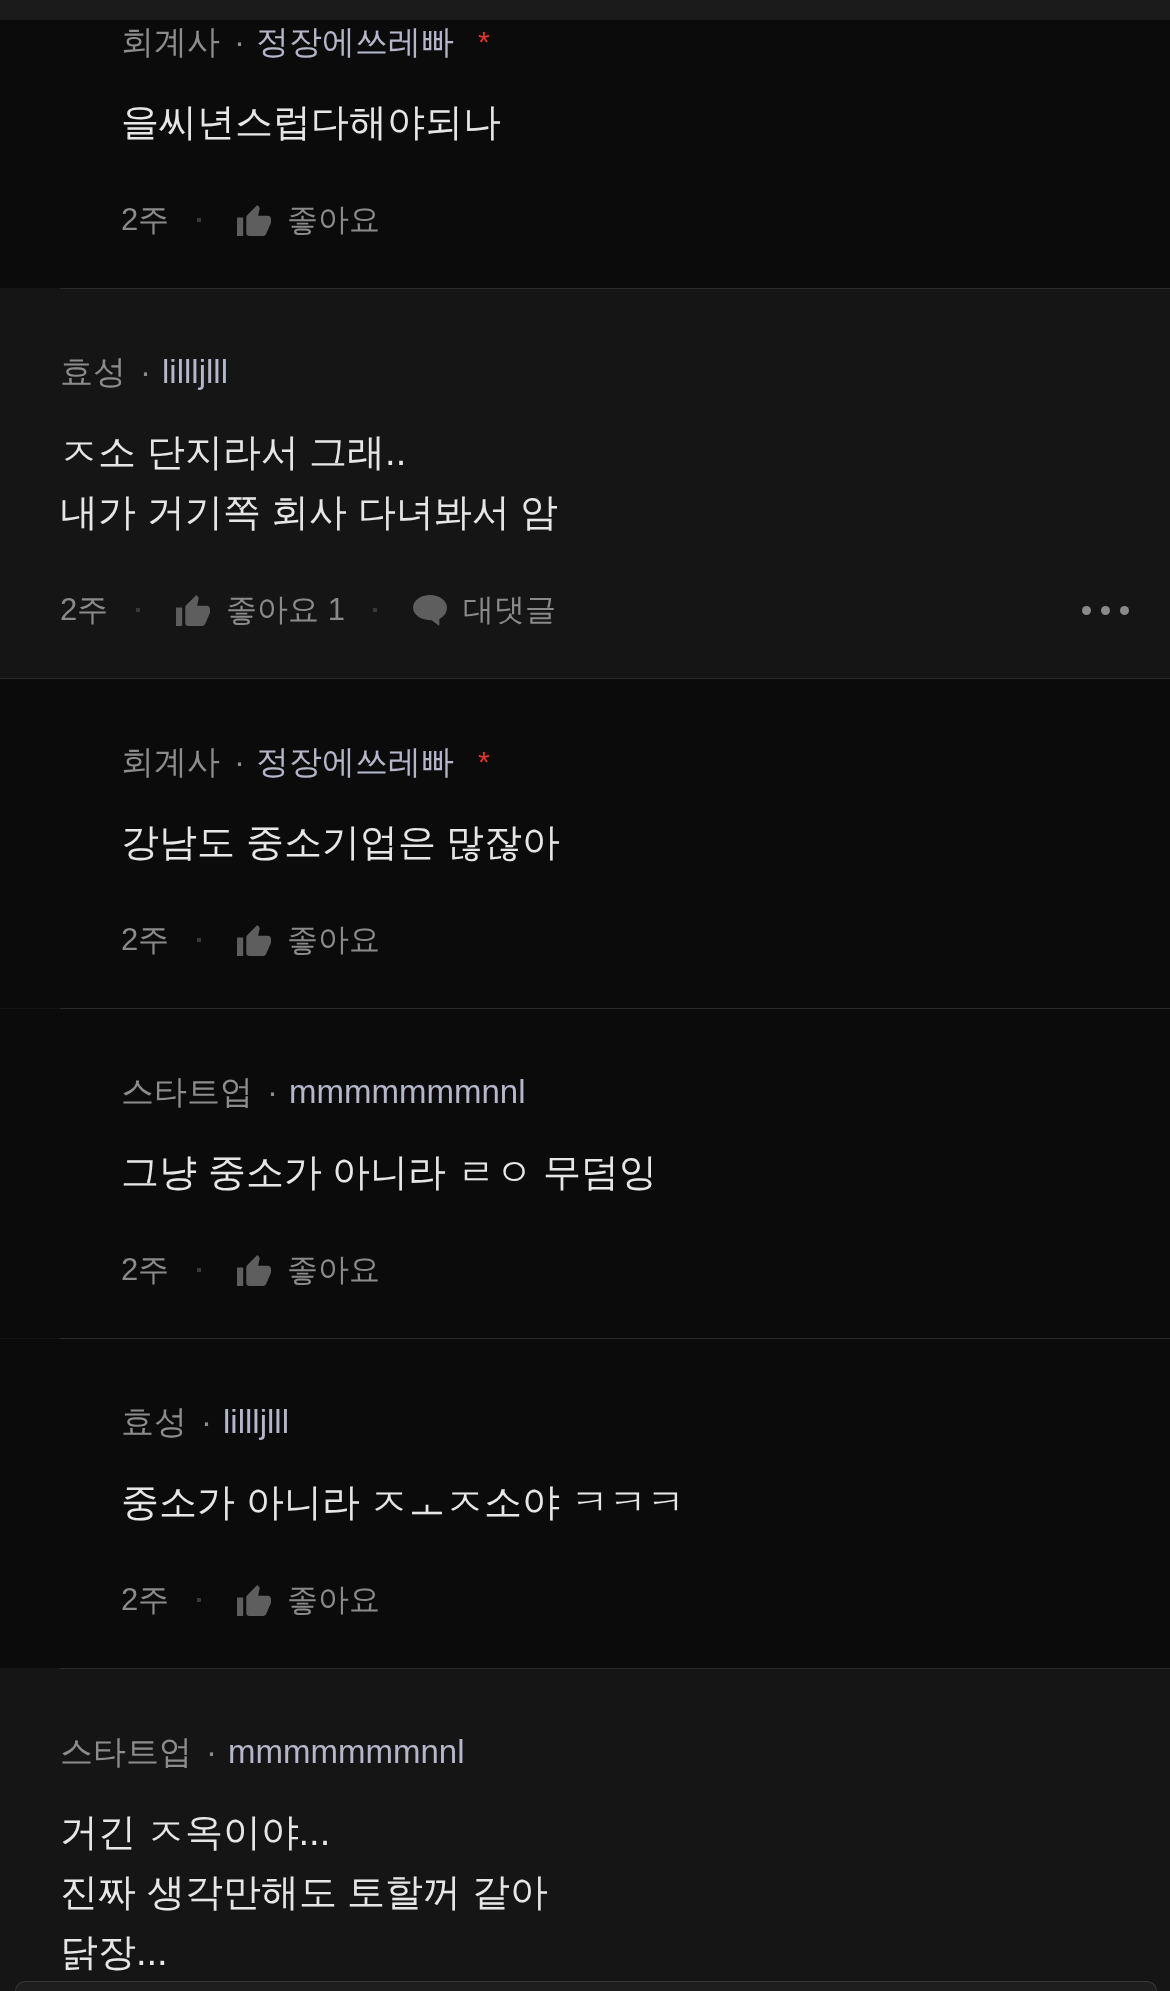 The image size is (1170, 1991). What do you see at coordinates (310, 482) in the screenshot?
I see `comment-text: ㅈ소 단지라서 그래.. 내가 거기쪽 회사 다녀봐서 암` at bounding box center [310, 482].